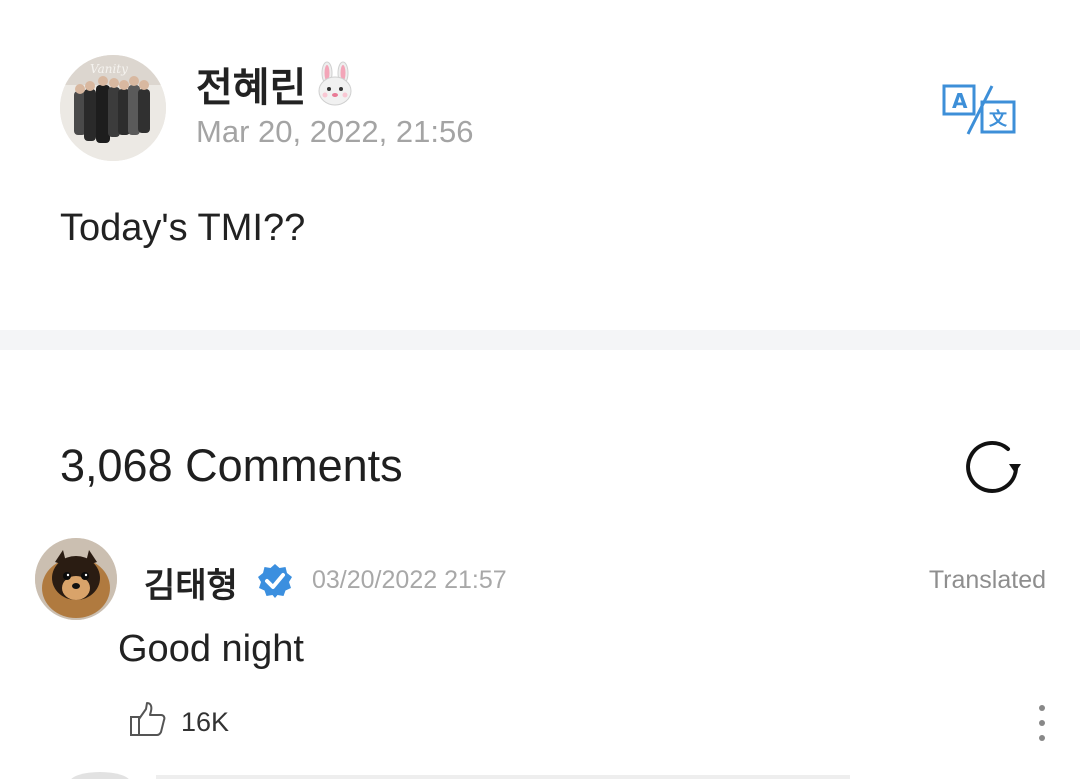 Image resolution: width=1080 pixels, height=779 pixels. Describe the element at coordinates (231, 465) in the screenshot. I see `comments-count: 3,068 Comments` at that location.